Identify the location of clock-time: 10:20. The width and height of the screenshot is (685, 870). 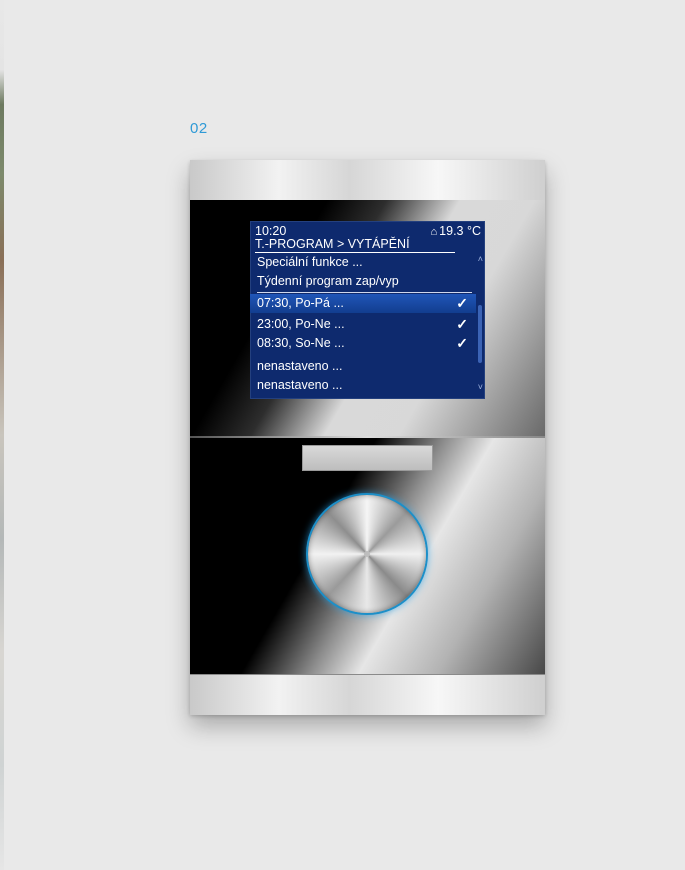
(271, 231).